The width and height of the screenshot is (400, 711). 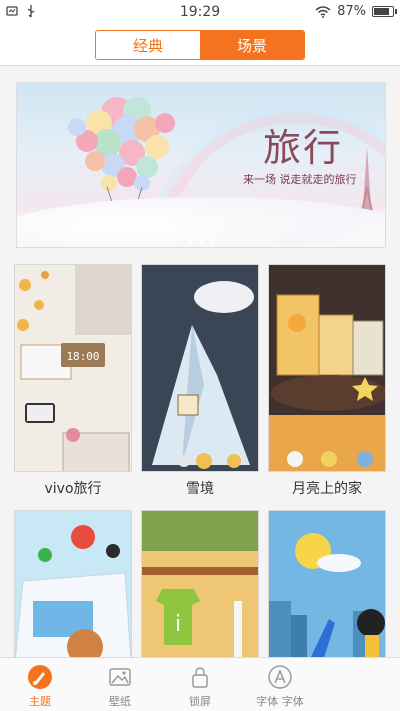 I want to click on svg-text: i, so click(x=178, y=624).